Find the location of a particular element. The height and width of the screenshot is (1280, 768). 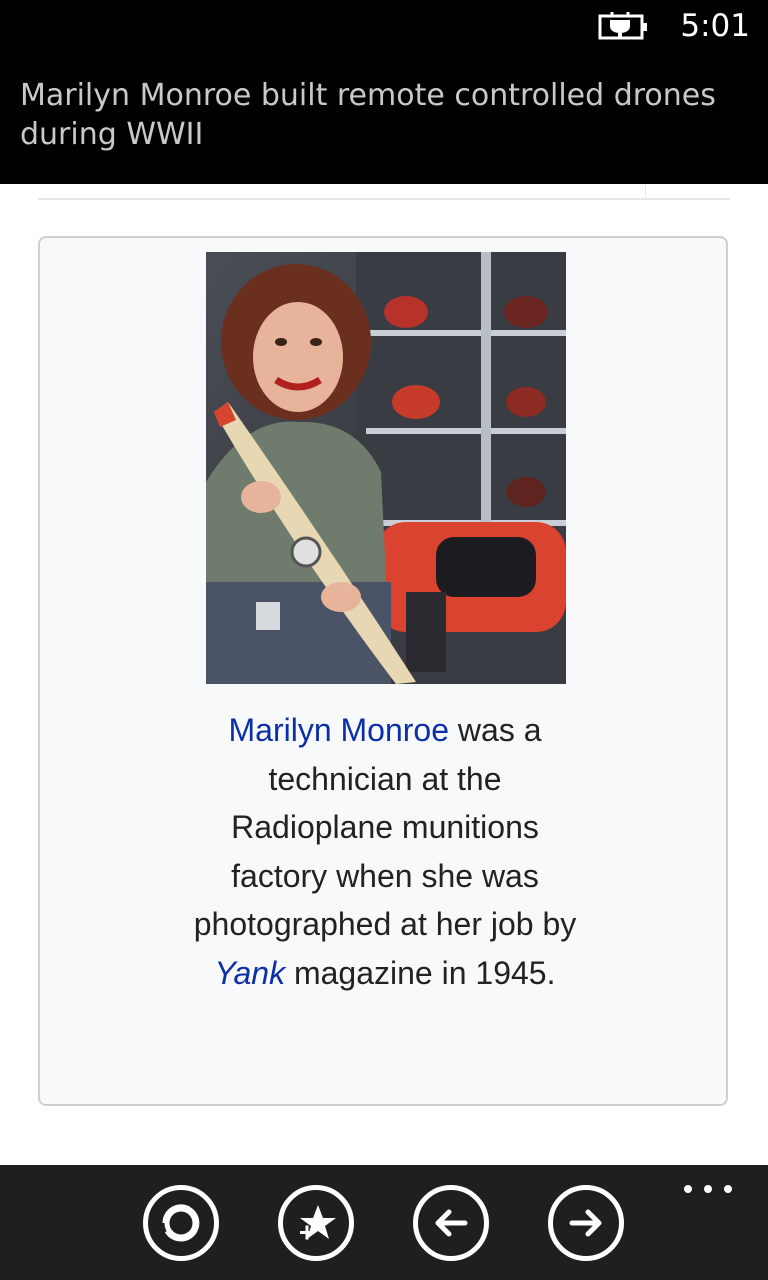

refresh-icon is located at coordinates (181, 1223).